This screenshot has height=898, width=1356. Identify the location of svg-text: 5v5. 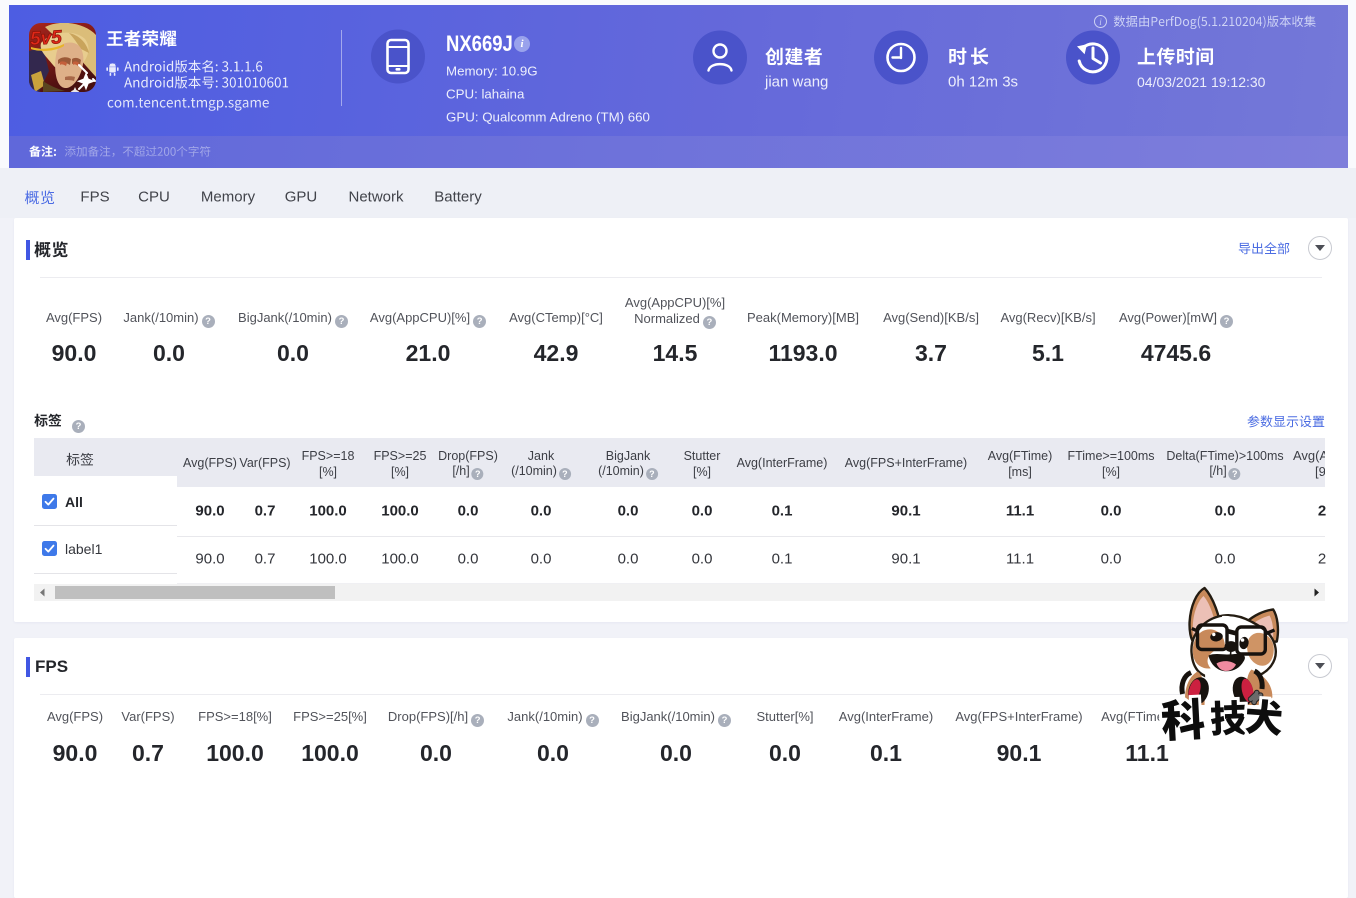
(46, 38).